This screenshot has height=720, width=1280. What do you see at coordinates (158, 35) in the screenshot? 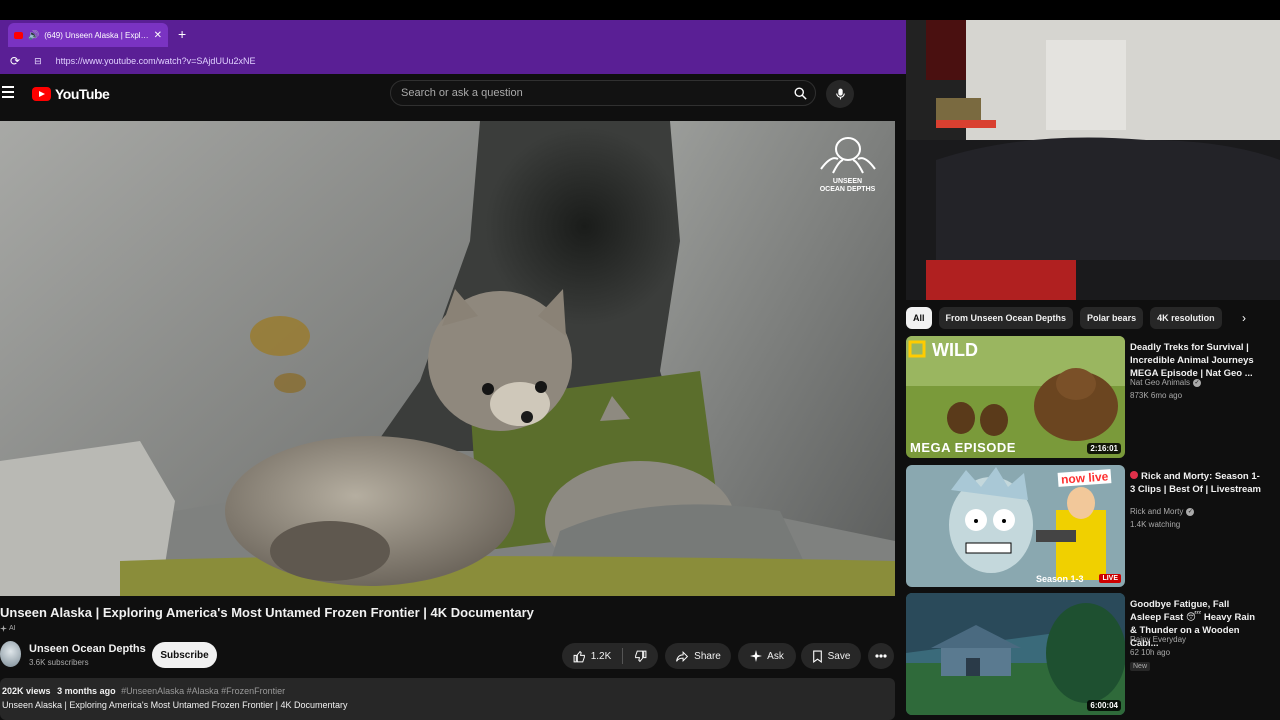
I see `close-tab-icon: ✕` at bounding box center [158, 35].